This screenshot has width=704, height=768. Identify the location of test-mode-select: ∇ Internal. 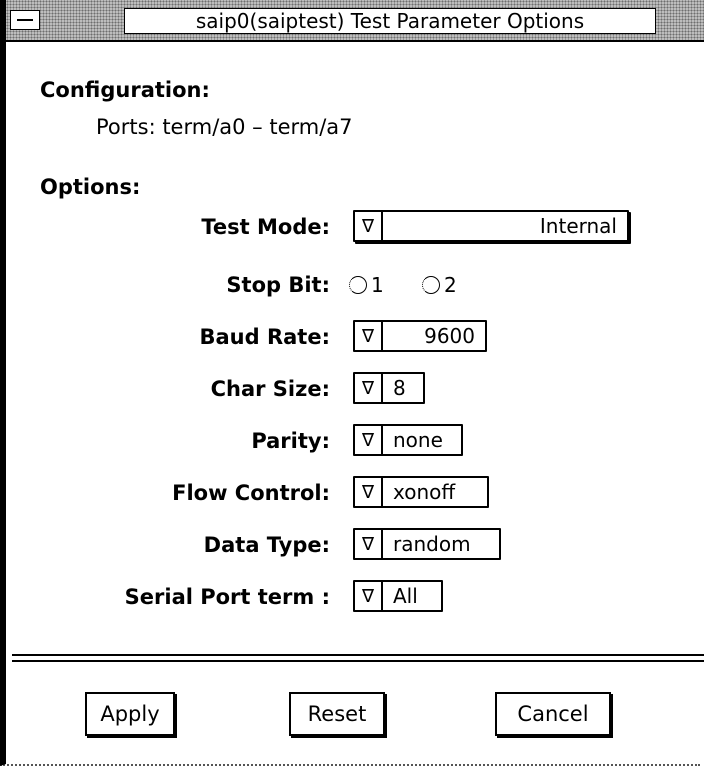
(491, 226).